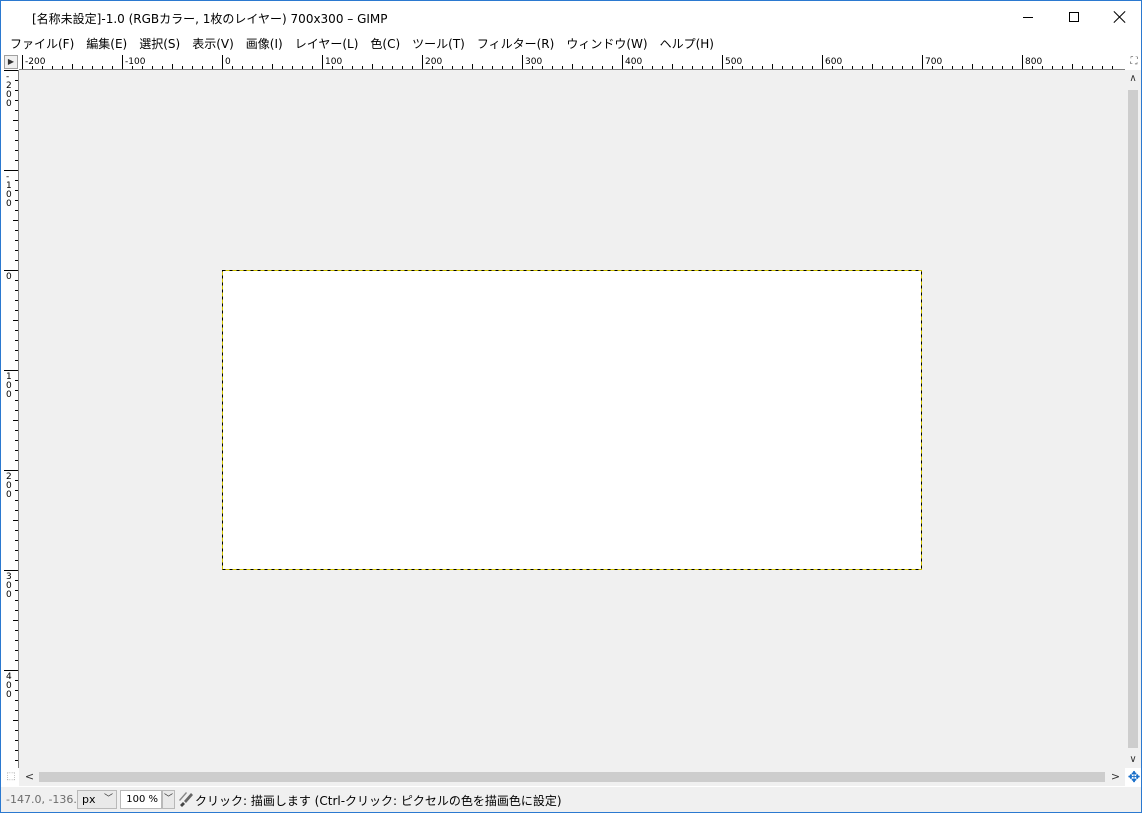 The width and height of the screenshot is (1142, 813). What do you see at coordinates (264, 43) in the screenshot?
I see `menu-image: 画像(I)` at bounding box center [264, 43].